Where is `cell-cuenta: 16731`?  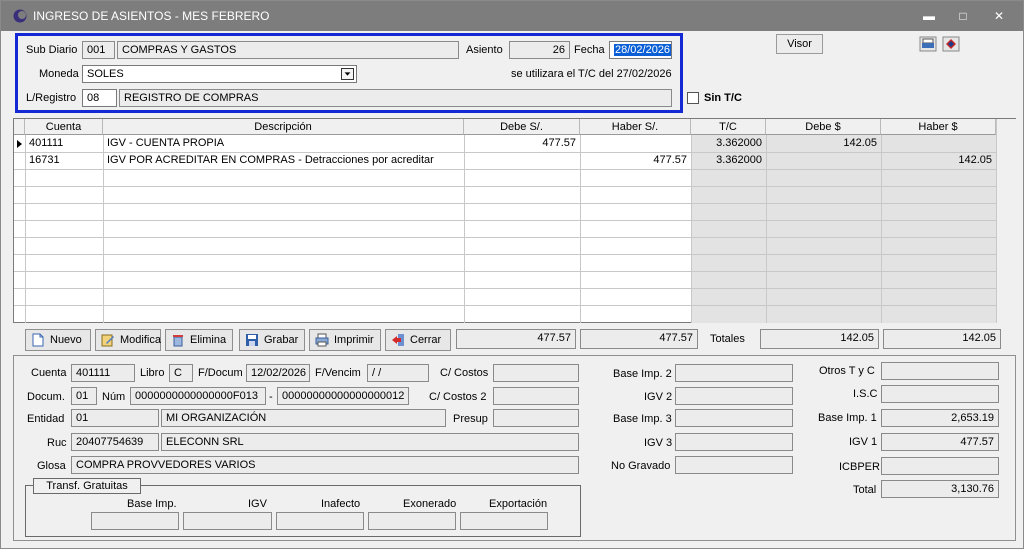 cell-cuenta: 16731 is located at coordinates (44, 160).